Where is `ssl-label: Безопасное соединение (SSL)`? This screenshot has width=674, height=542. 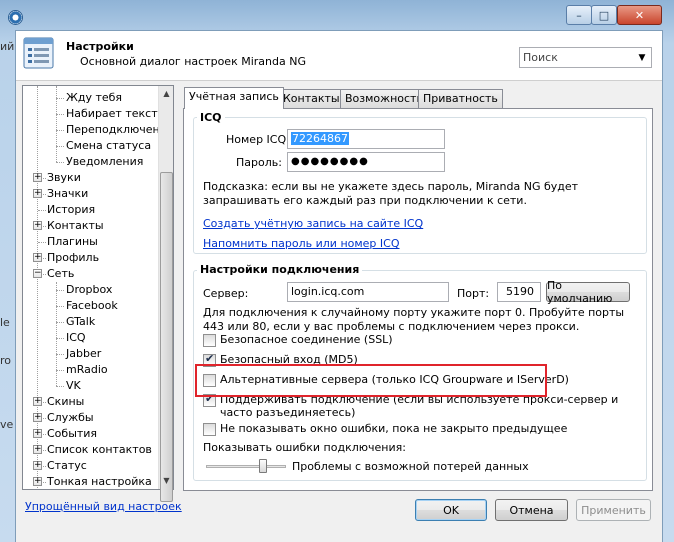 ssl-label: Безопасное соединение (SSL) is located at coordinates (306, 339).